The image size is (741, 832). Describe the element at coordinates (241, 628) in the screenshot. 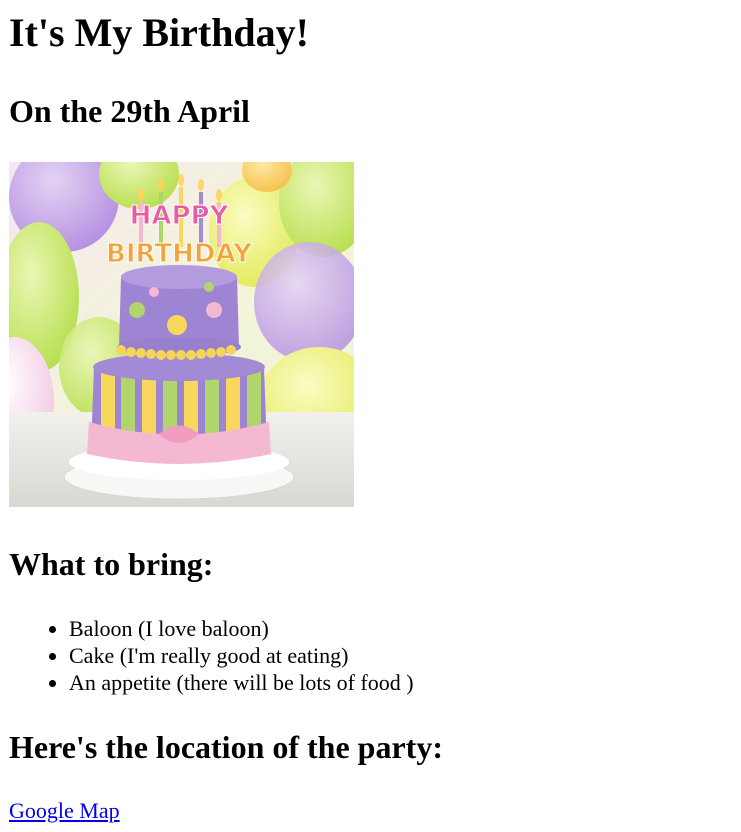

I see `list-item: Baloon (I love baloon)` at that location.